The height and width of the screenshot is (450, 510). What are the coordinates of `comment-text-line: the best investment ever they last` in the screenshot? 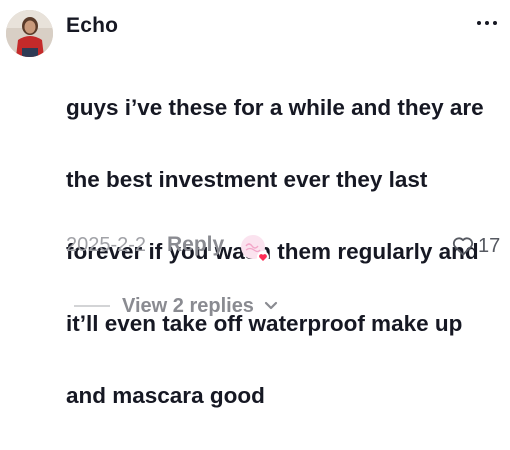 It's located at (247, 179).